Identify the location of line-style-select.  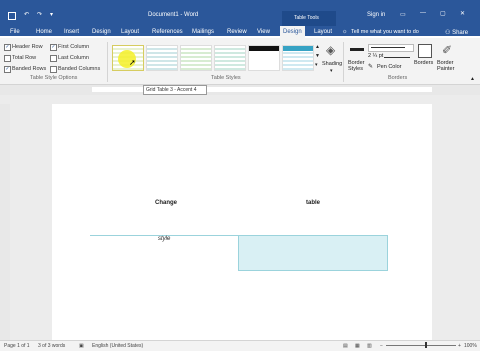
(391, 48).